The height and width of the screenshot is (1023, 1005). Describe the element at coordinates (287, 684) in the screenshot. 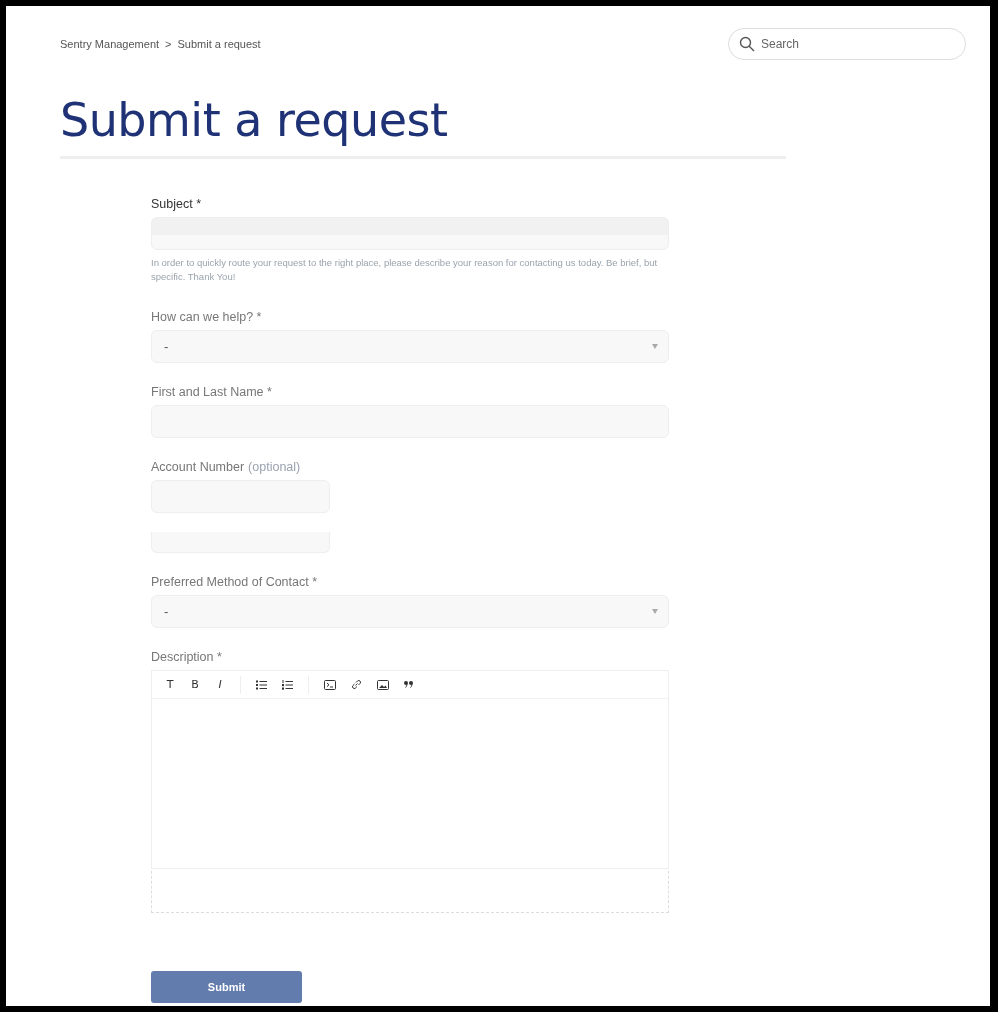

I see `numbered-list-icon` at that location.